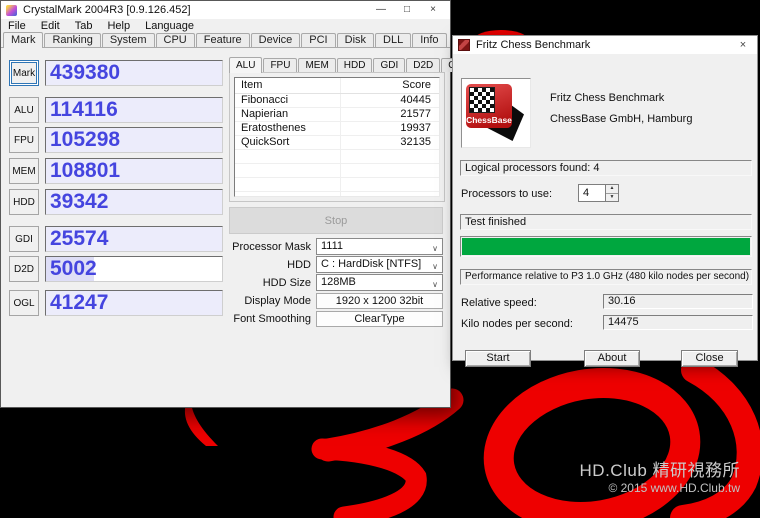 This screenshot has height=518, width=760. What do you see at coordinates (318, 40) in the screenshot?
I see `tab-pci: PCI` at bounding box center [318, 40].